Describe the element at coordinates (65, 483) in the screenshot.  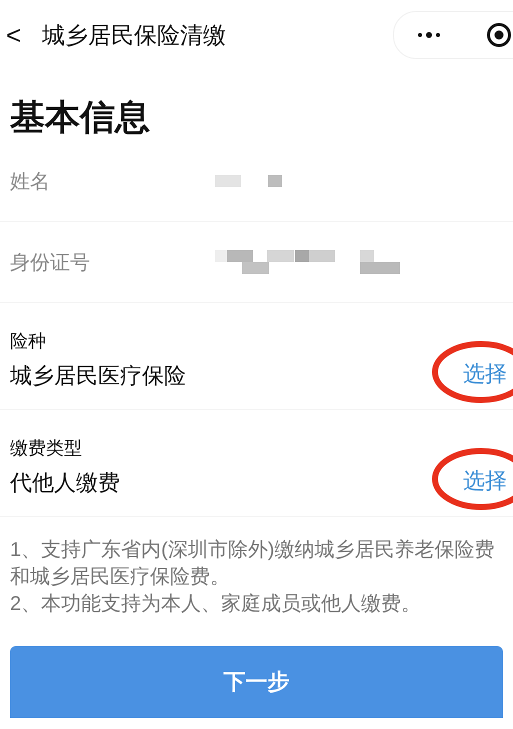
I see `field-value: 代他人缴费` at that location.